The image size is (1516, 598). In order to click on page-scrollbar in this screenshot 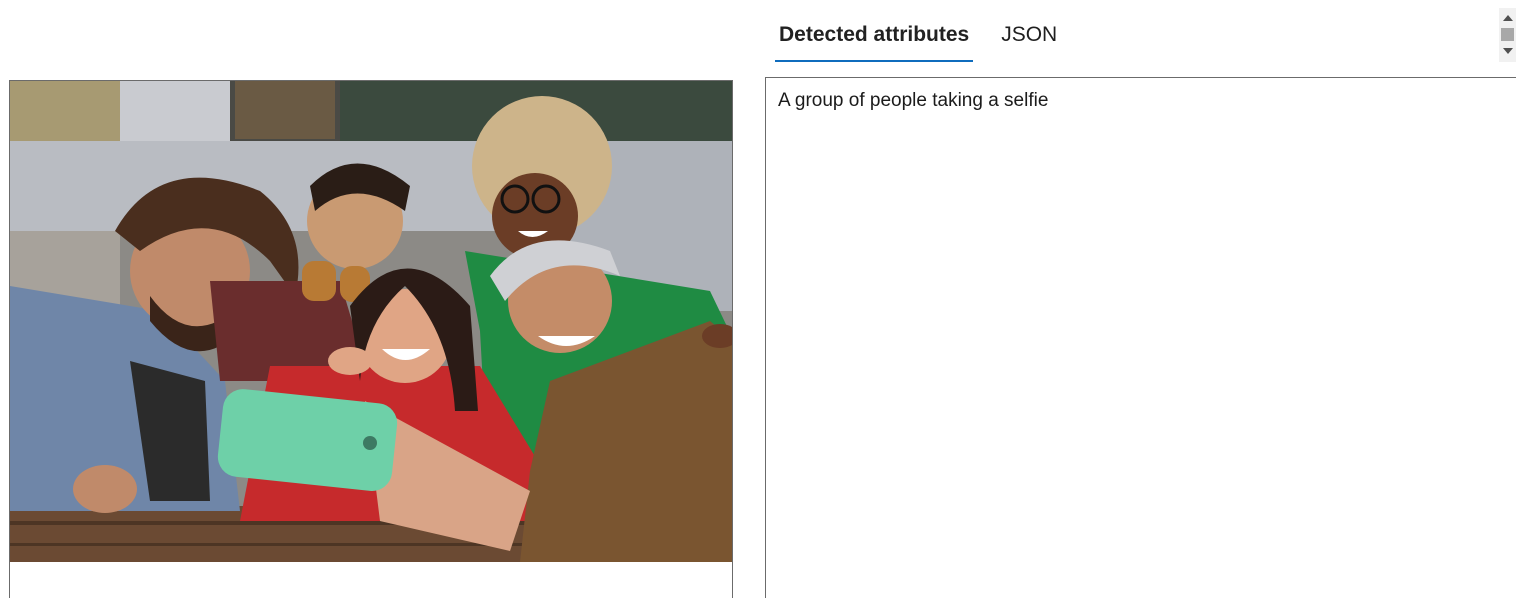, I will do `click(1507, 35)`.